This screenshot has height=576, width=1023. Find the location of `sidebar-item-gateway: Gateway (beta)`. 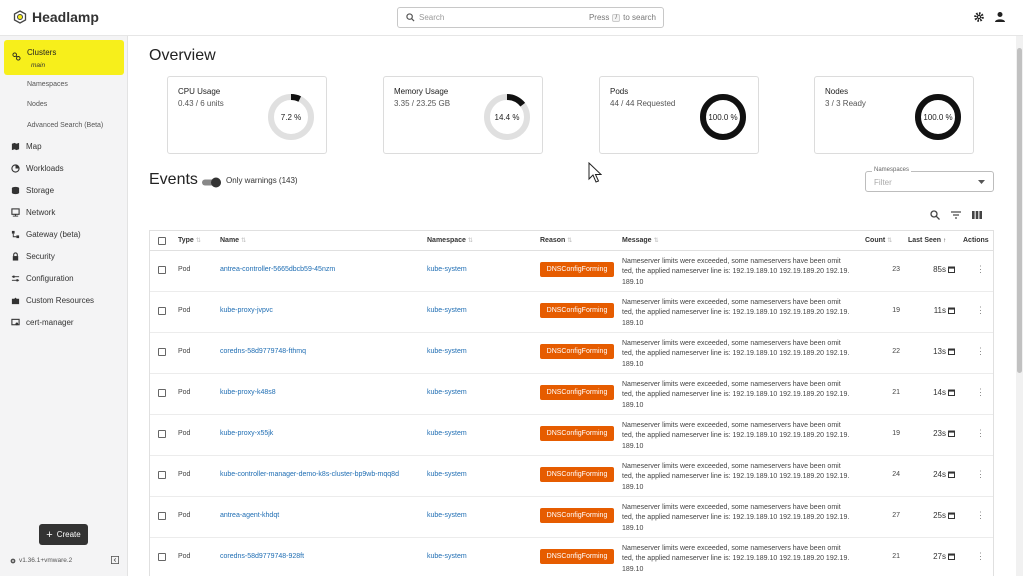

sidebar-item-gateway: Gateway (beta) is located at coordinates (46, 234).